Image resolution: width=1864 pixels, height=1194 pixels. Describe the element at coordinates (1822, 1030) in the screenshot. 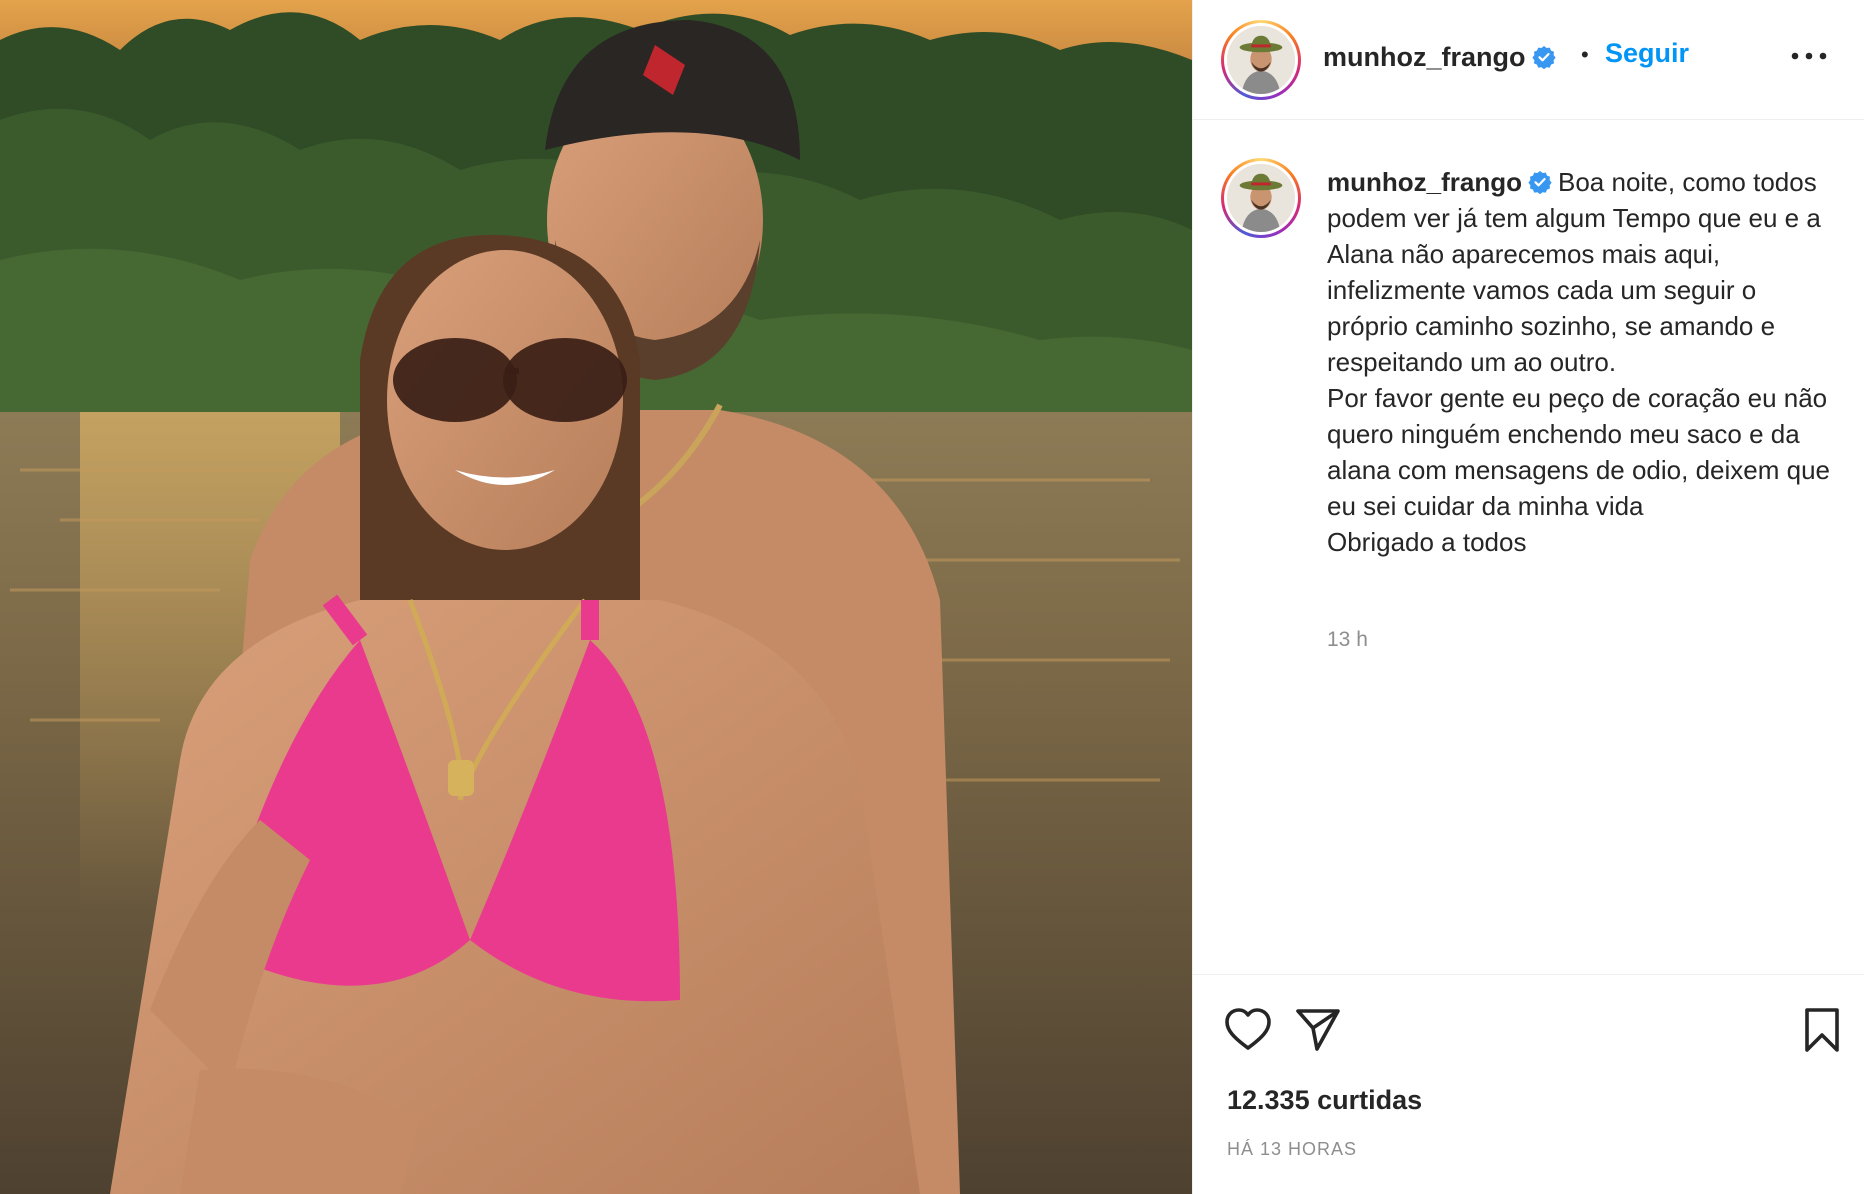

I see `bookmark-icon` at that location.